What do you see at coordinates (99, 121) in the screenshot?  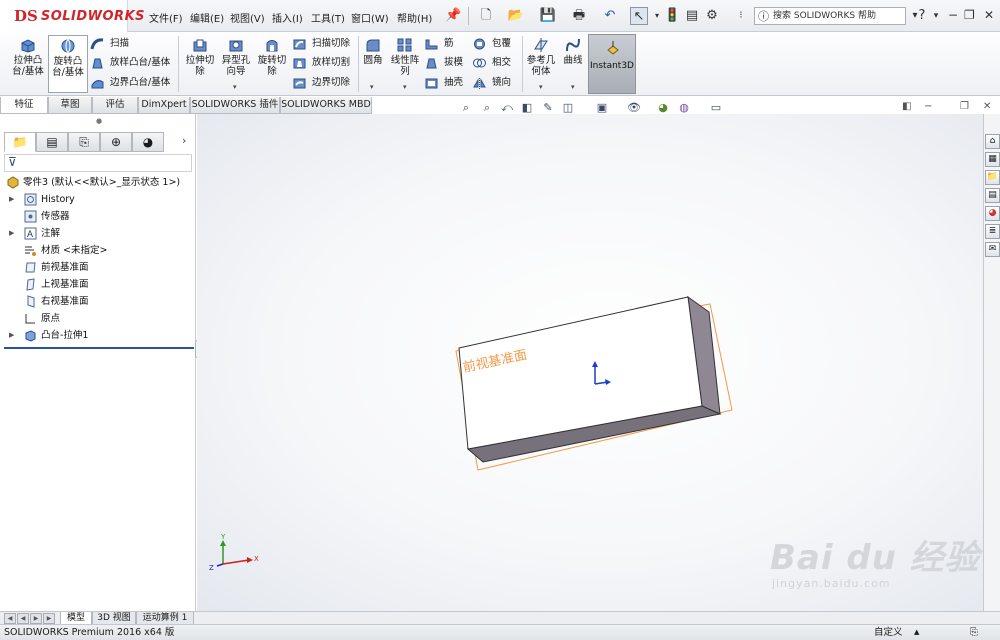 I see `panel-grip-icon: ●` at bounding box center [99, 121].